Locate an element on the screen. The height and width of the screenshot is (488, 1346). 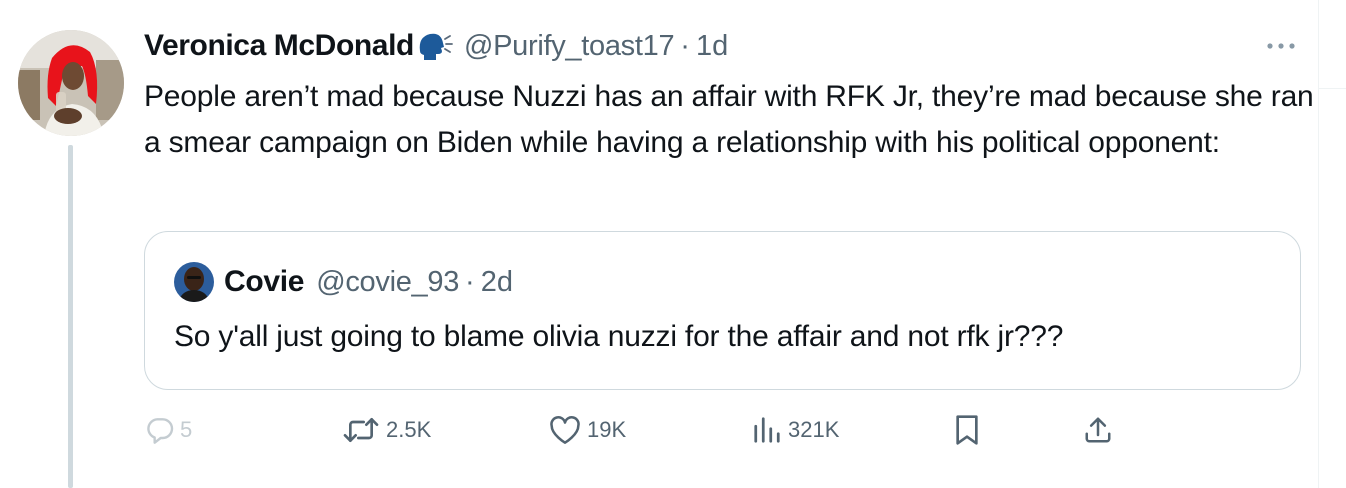
bookmark-button is located at coordinates (967, 430).